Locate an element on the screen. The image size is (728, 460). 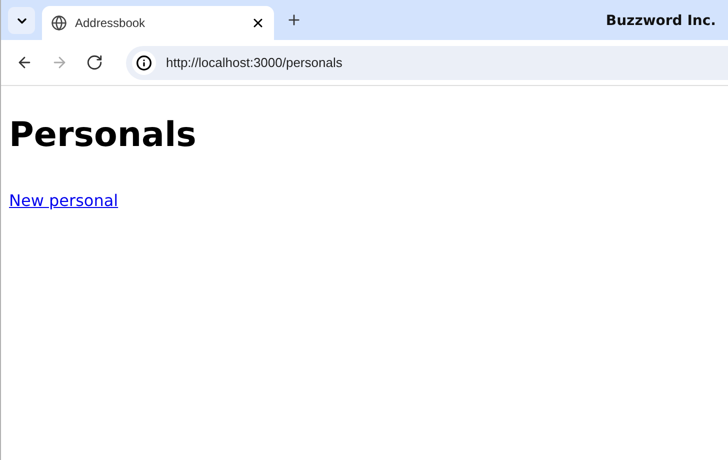
browser-tab: Addressbook is located at coordinates (158, 23).